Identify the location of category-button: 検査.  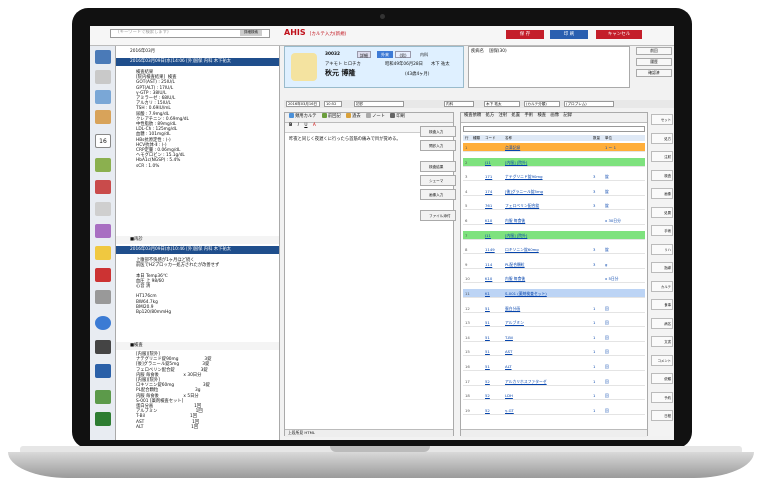
(662, 175).